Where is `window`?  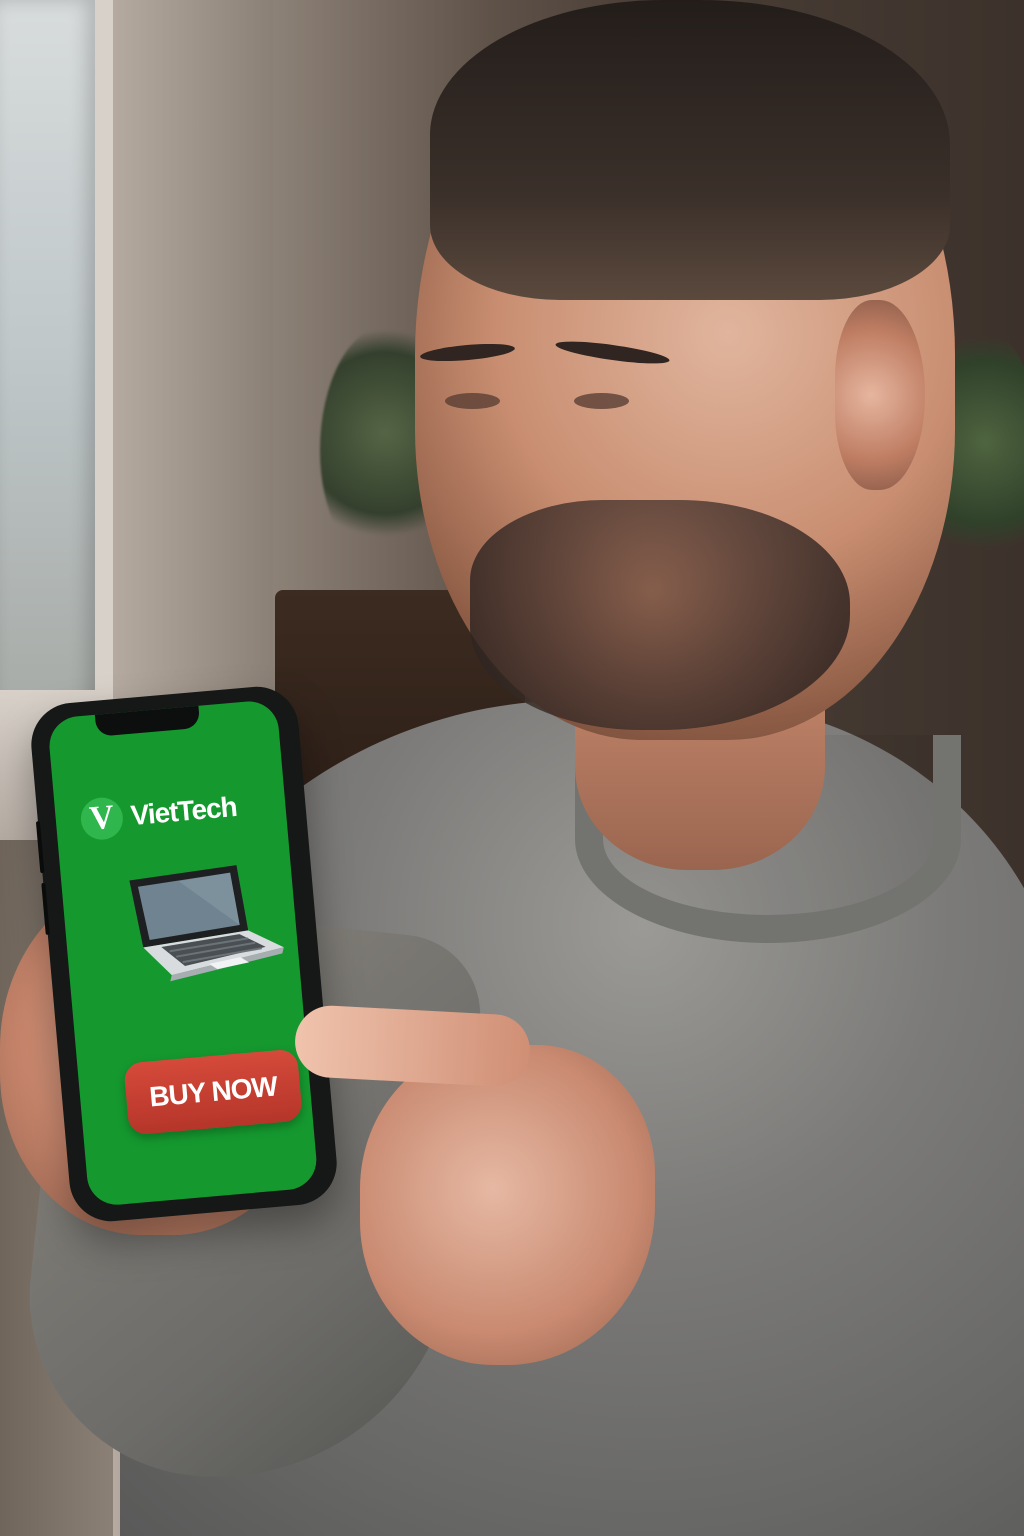 window is located at coordinates (56, 355).